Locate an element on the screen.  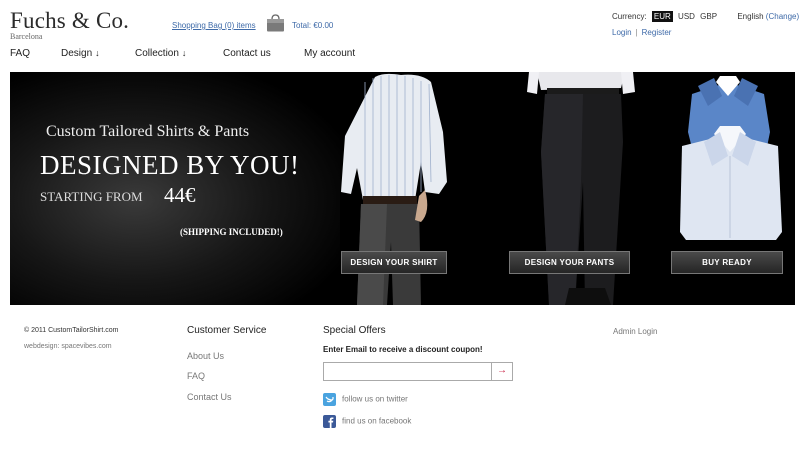
customer-service-title: Customer Service is located at coordinates (227, 330).